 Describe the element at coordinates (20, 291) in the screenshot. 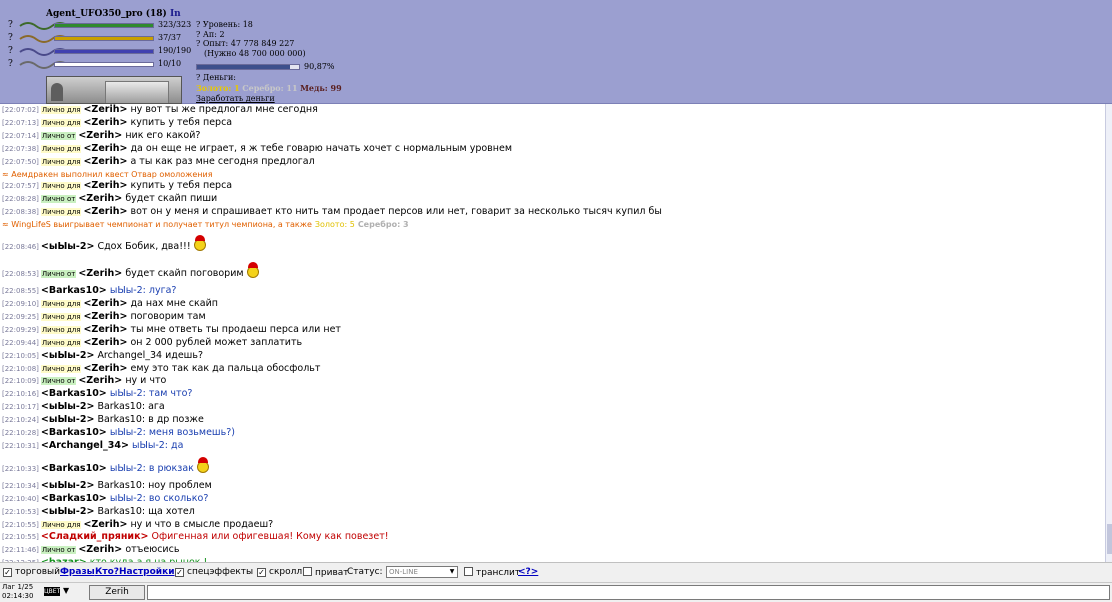

I see `message-time: [22:08:55]` at that location.